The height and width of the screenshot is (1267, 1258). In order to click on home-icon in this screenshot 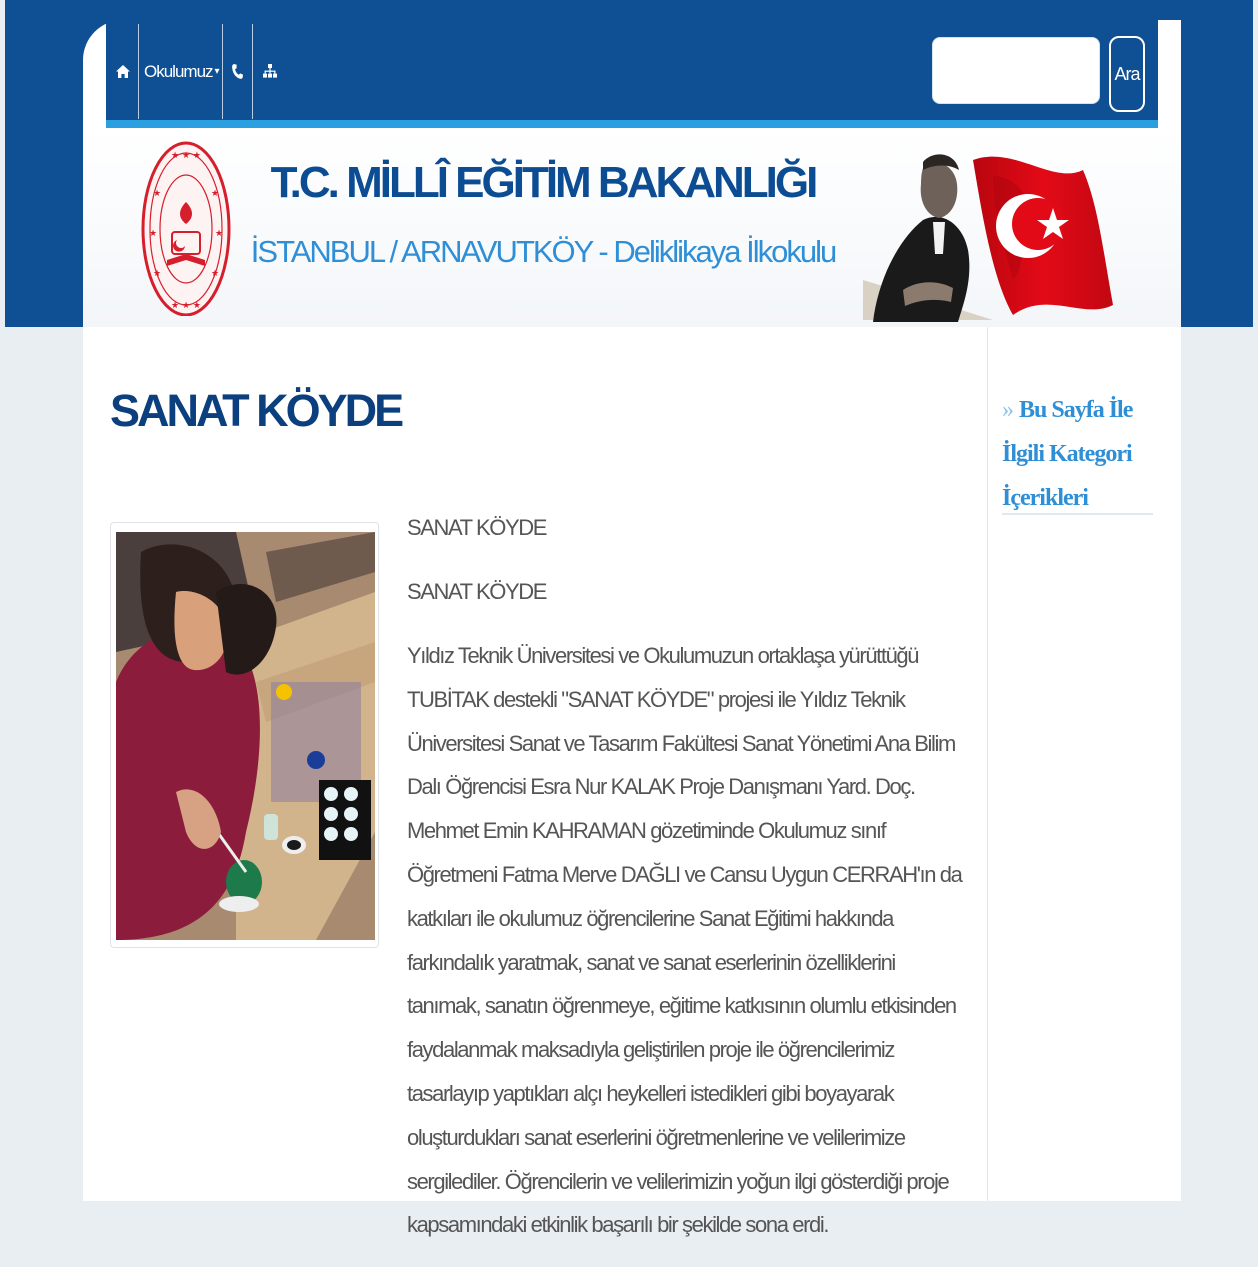, I will do `click(123, 71)`.